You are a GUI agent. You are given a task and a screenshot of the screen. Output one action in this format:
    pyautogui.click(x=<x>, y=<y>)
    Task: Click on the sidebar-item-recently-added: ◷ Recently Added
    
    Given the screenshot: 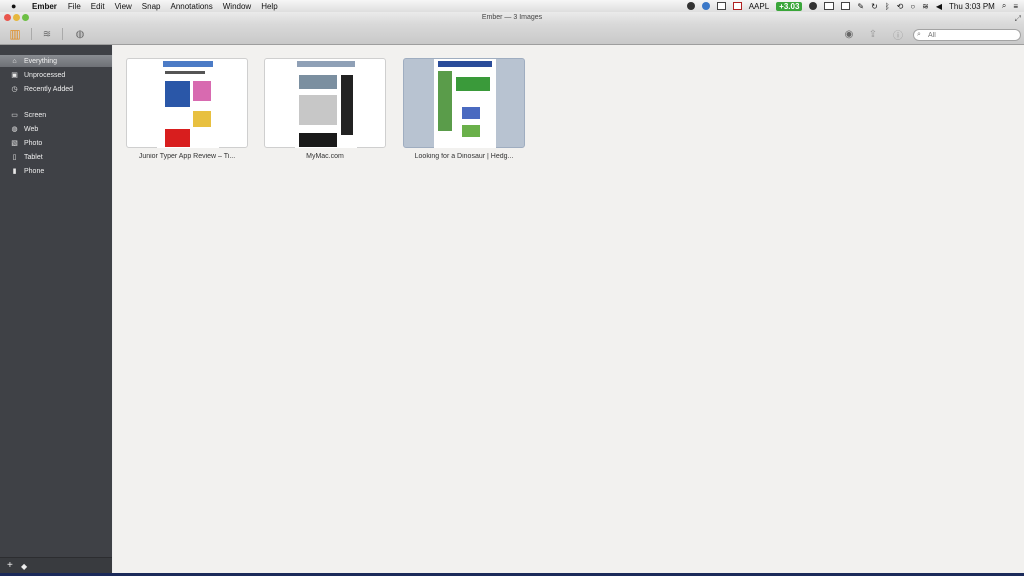 What is the action you would take?
    pyautogui.click(x=56, y=89)
    